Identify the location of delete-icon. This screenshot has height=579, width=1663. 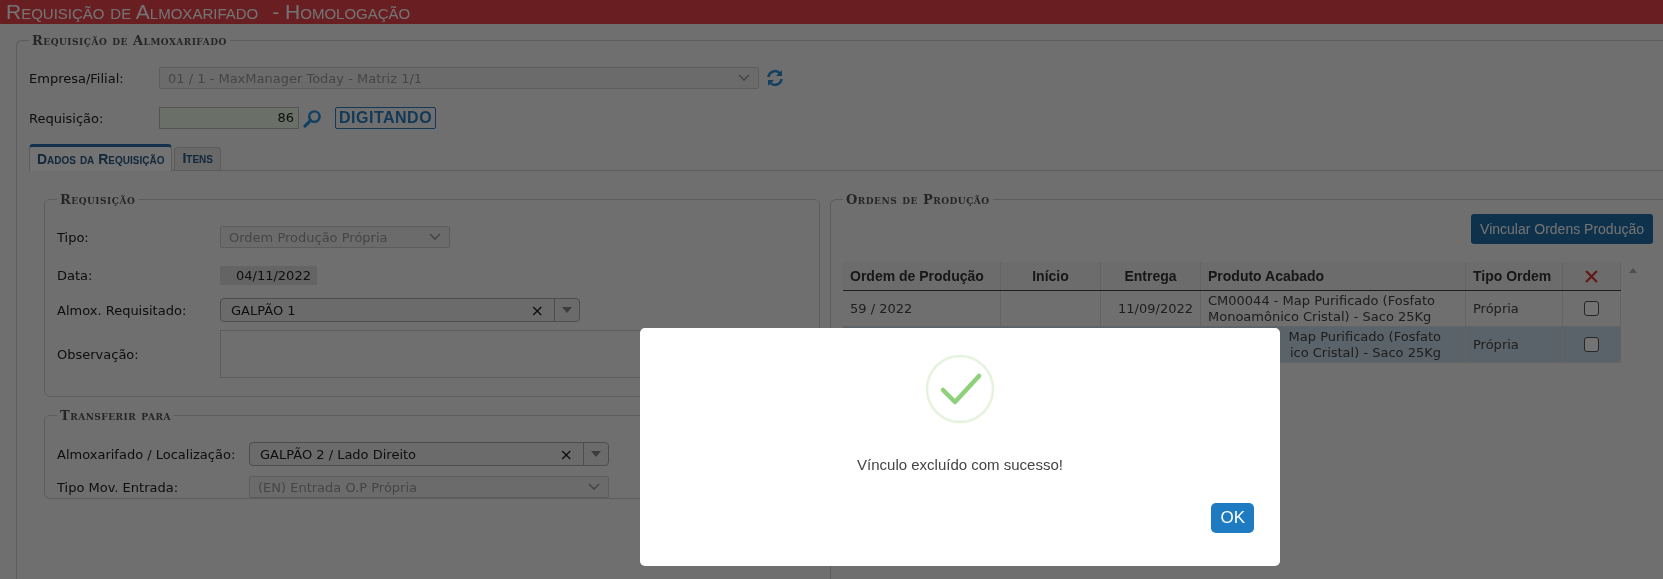
(1591, 276).